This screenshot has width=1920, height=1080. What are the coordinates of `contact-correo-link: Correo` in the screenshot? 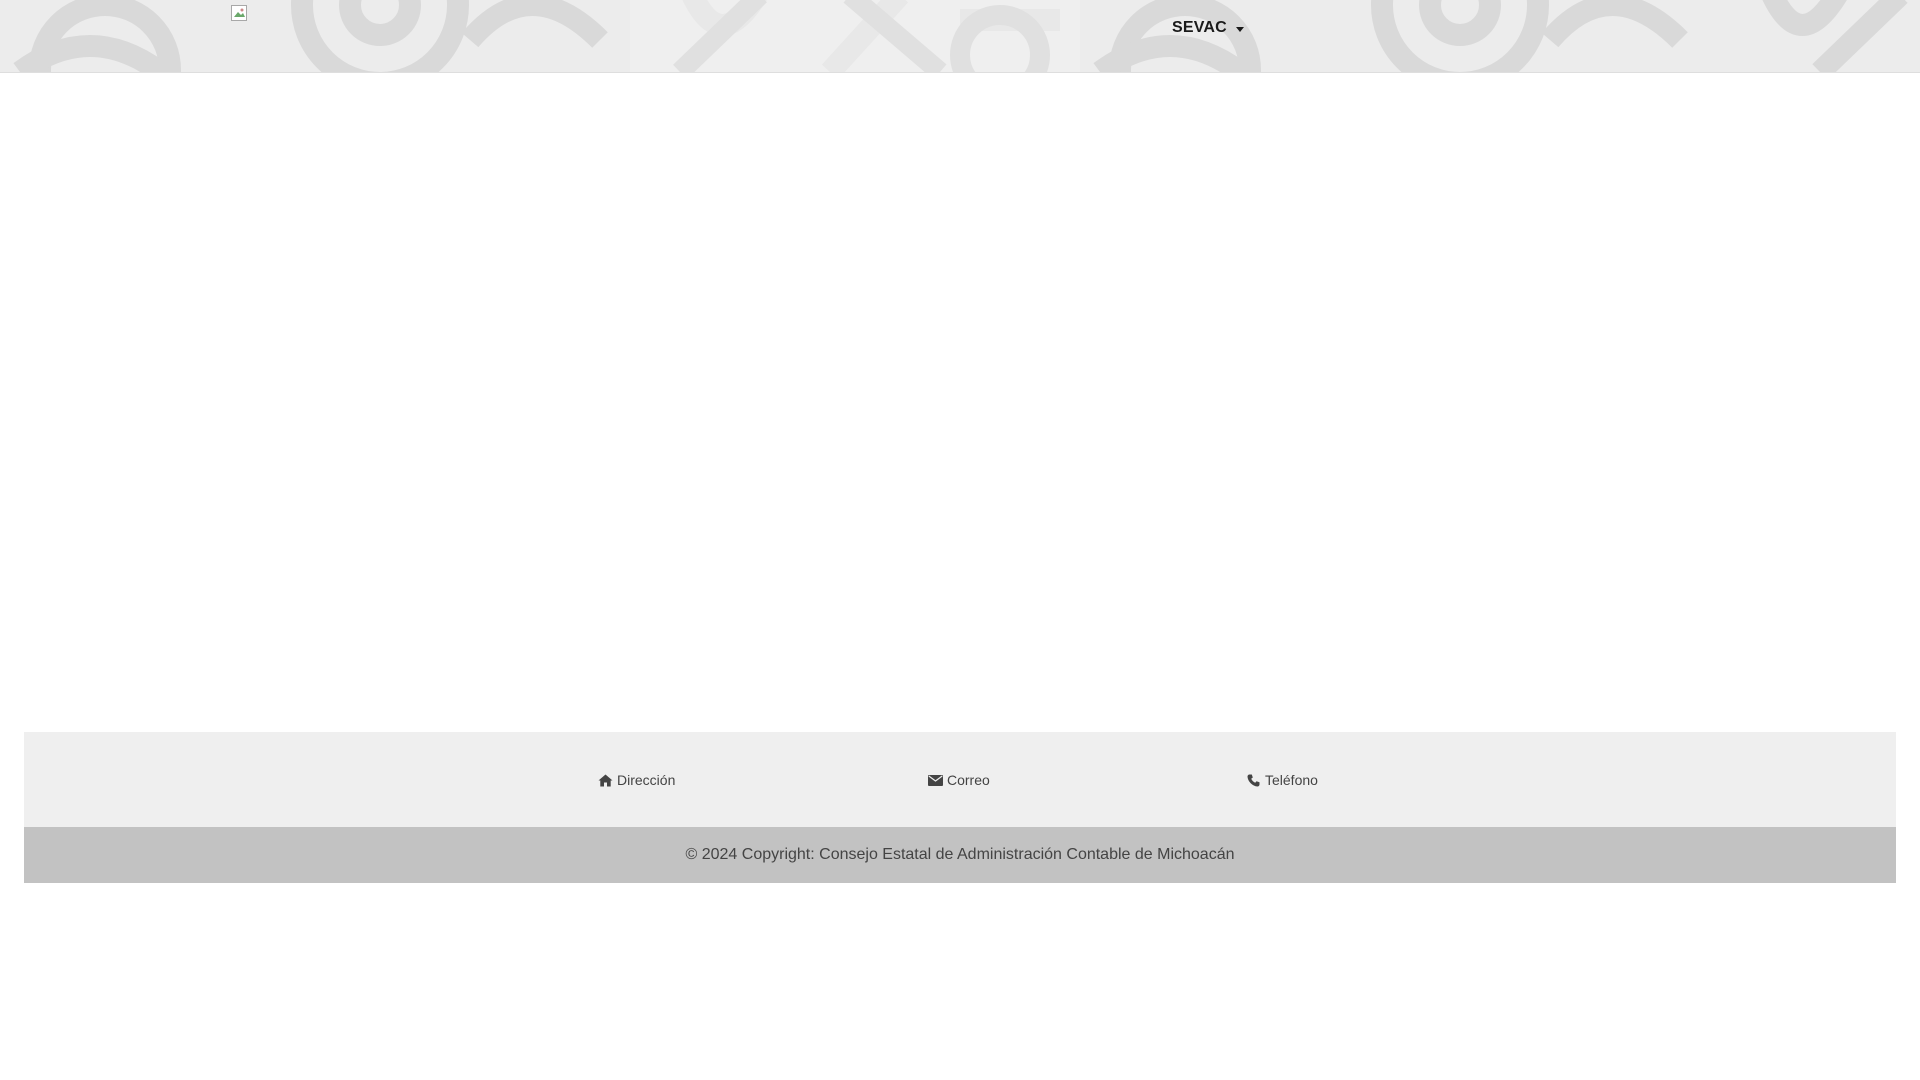 It's located at (959, 780).